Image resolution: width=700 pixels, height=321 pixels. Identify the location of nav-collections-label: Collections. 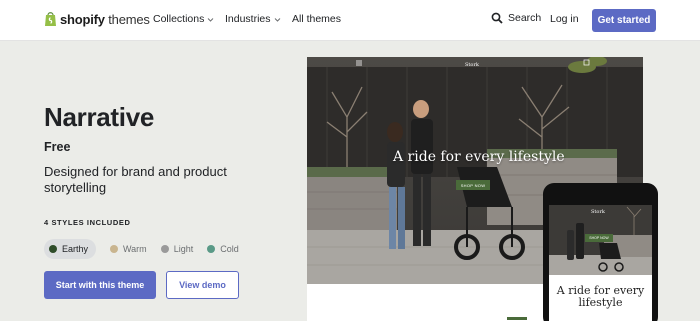
(179, 19).